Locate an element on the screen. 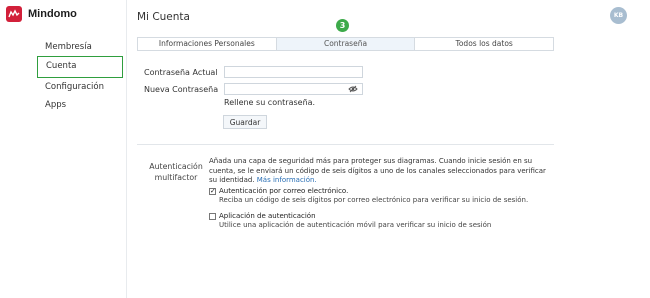  sidebar-nav: Membresía Cuenta Configuración Apps is located at coordinates (80, 76).